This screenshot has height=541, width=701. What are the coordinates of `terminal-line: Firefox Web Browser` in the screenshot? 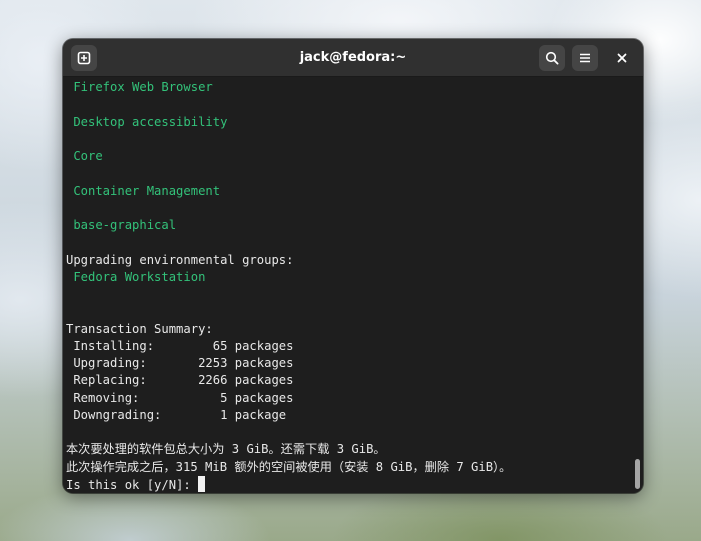 It's located at (139, 87).